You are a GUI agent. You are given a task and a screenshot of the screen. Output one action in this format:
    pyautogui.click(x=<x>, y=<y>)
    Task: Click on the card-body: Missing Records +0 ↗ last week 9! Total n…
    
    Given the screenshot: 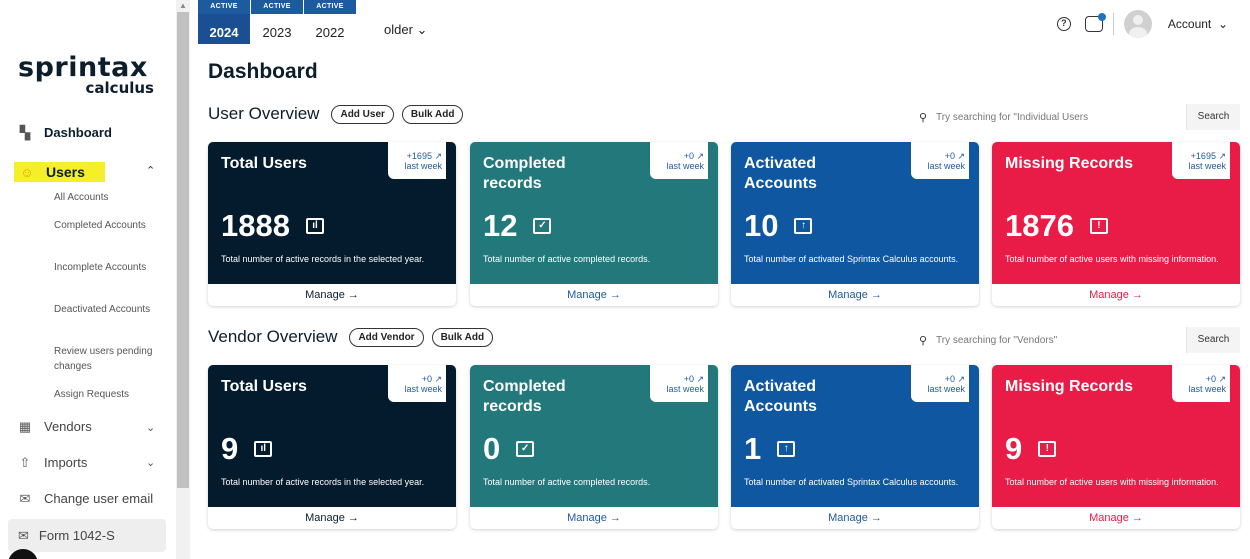 What is the action you would take?
    pyautogui.click(x=1116, y=436)
    